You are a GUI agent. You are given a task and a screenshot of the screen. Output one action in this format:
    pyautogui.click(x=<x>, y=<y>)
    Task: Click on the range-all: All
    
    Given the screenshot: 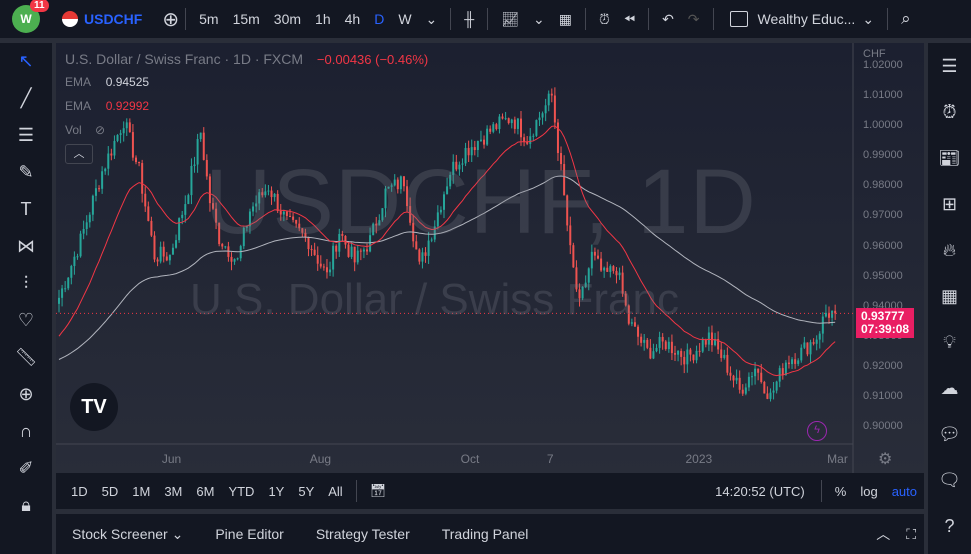 What is the action you would take?
    pyautogui.click(x=335, y=491)
    